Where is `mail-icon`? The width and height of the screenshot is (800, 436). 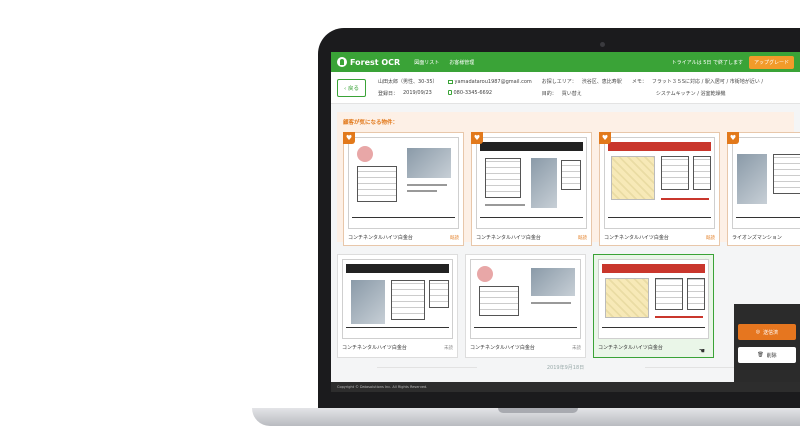 mail-icon is located at coordinates (450, 81).